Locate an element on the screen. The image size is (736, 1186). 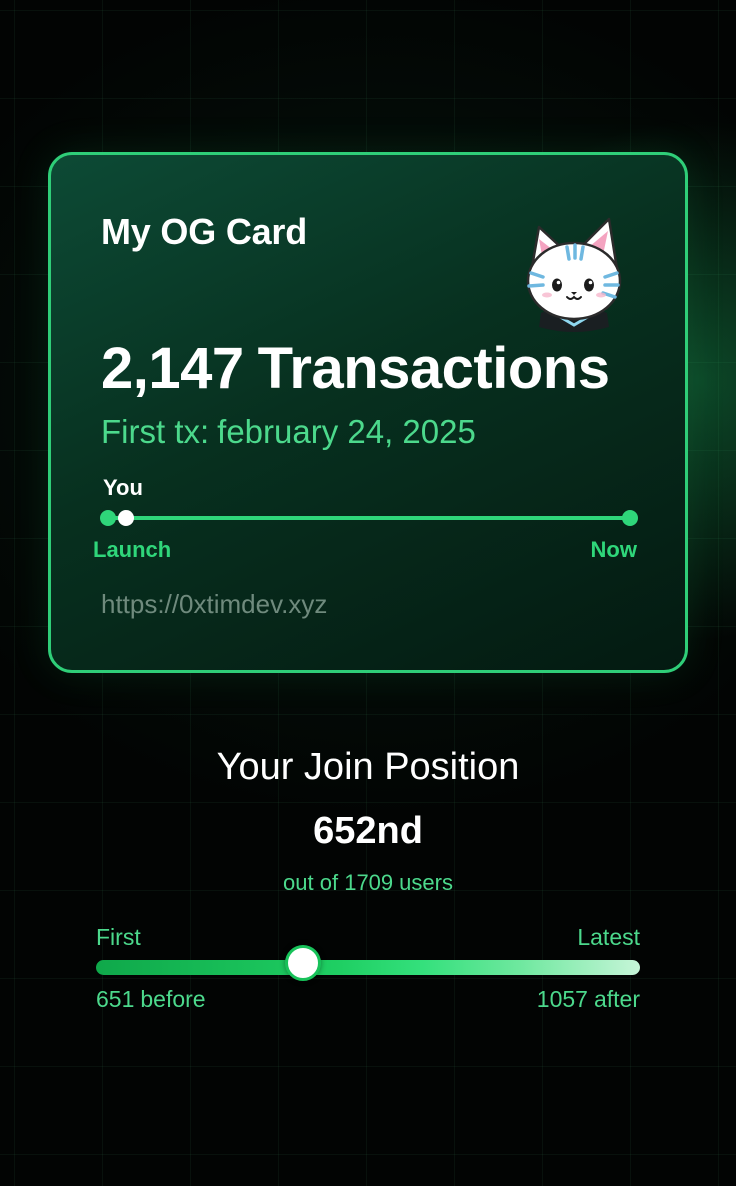
card-title: My OG Card is located at coordinates (204, 231).